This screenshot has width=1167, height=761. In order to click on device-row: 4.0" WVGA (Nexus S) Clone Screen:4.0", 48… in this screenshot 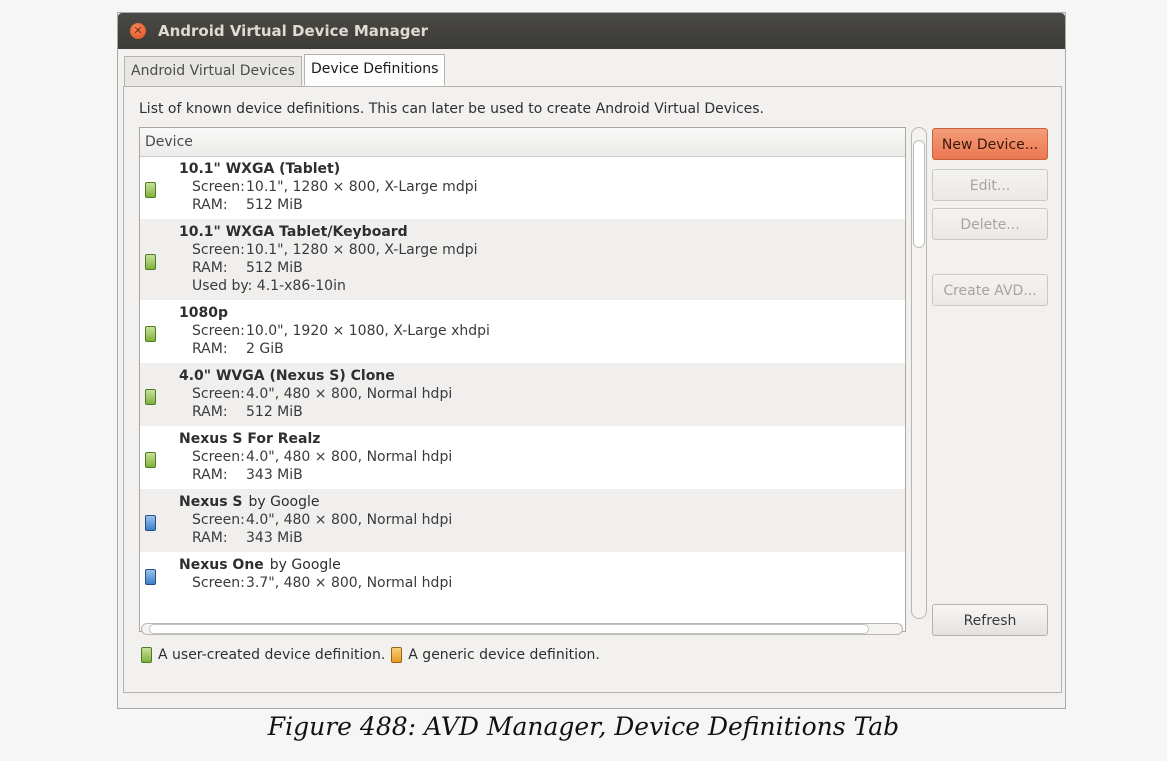, I will do `click(522, 394)`.